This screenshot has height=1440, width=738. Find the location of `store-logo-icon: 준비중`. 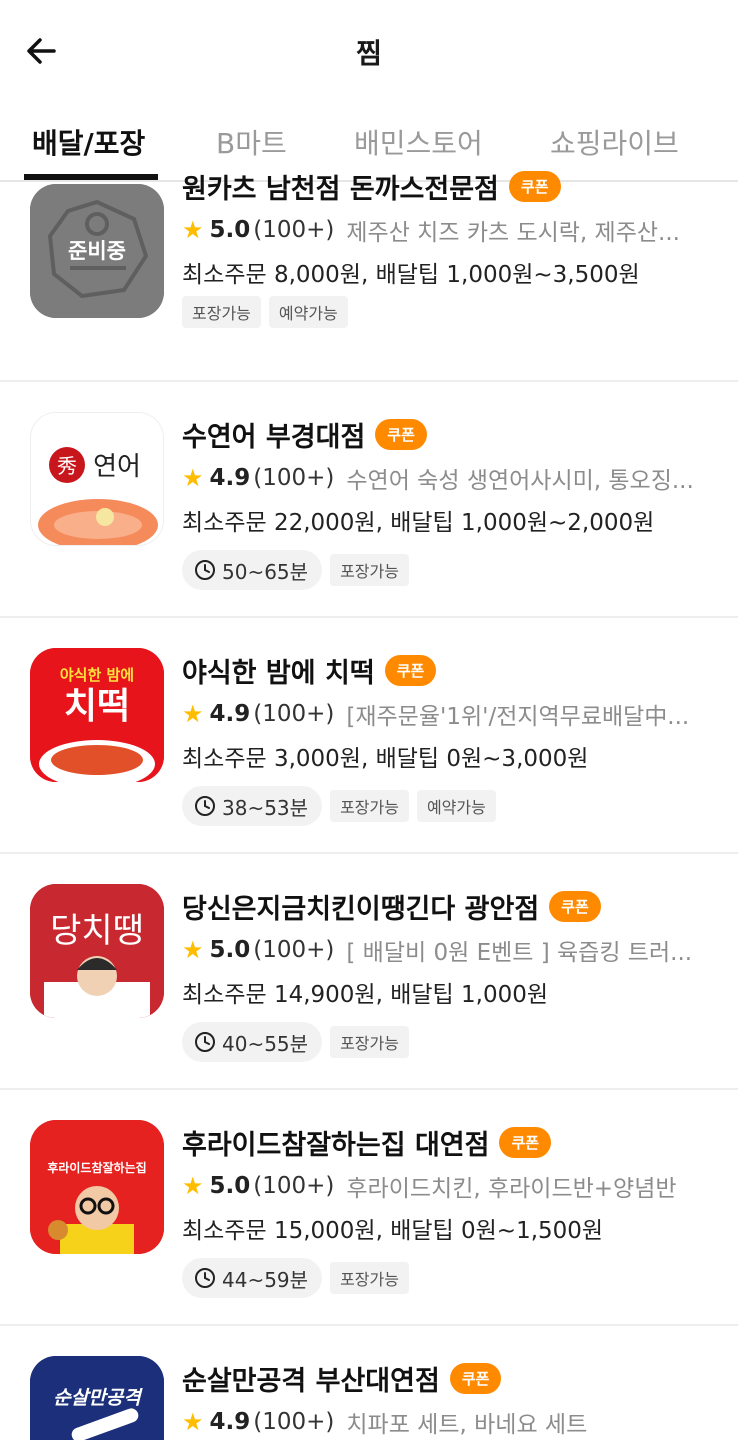

store-logo-icon: 준비중 is located at coordinates (97, 251).